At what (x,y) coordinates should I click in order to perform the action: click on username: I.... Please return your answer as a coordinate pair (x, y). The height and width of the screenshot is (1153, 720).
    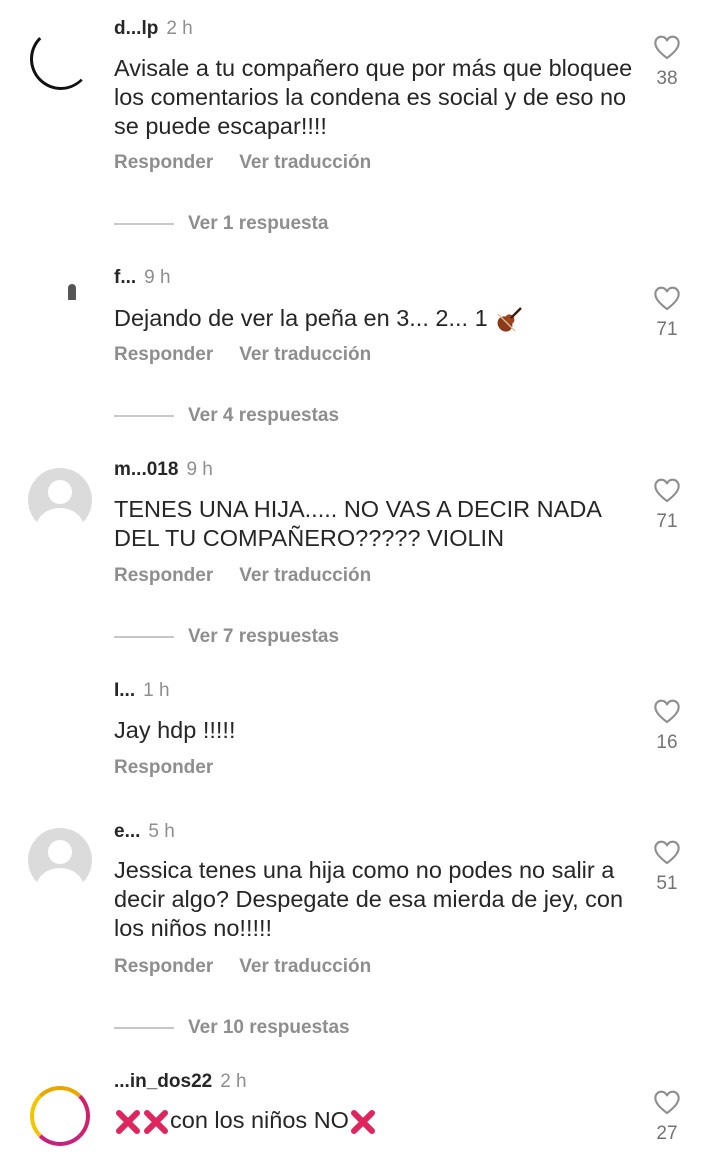
    Looking at the image, I should click on (124, 690).